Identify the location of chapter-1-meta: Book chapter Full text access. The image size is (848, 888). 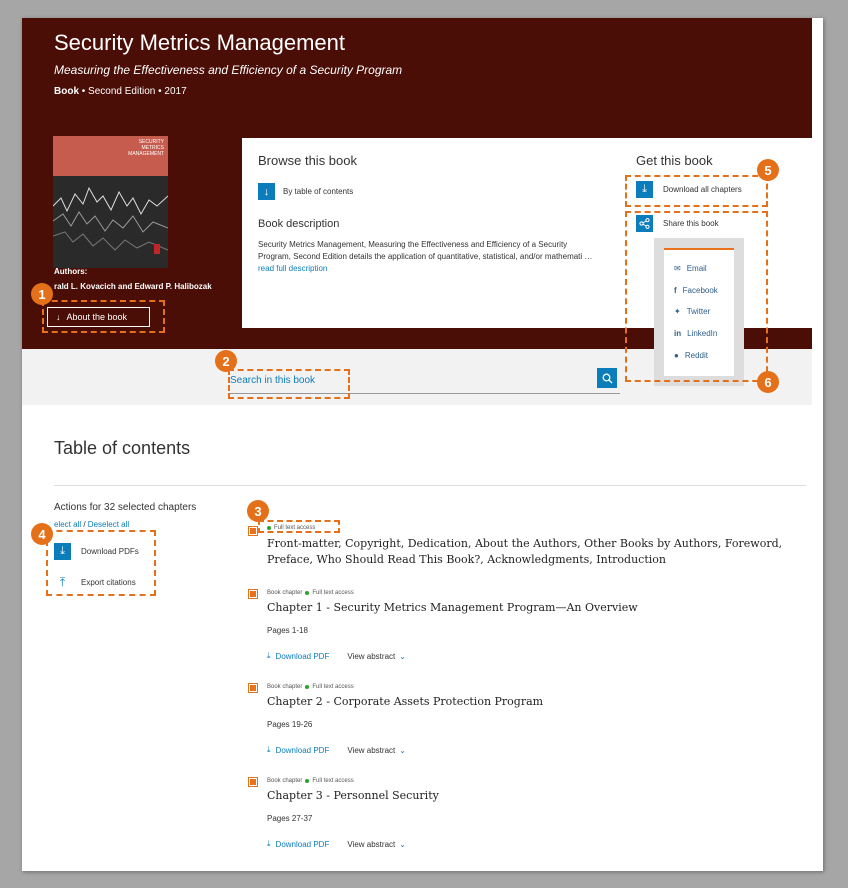
(310, 593).